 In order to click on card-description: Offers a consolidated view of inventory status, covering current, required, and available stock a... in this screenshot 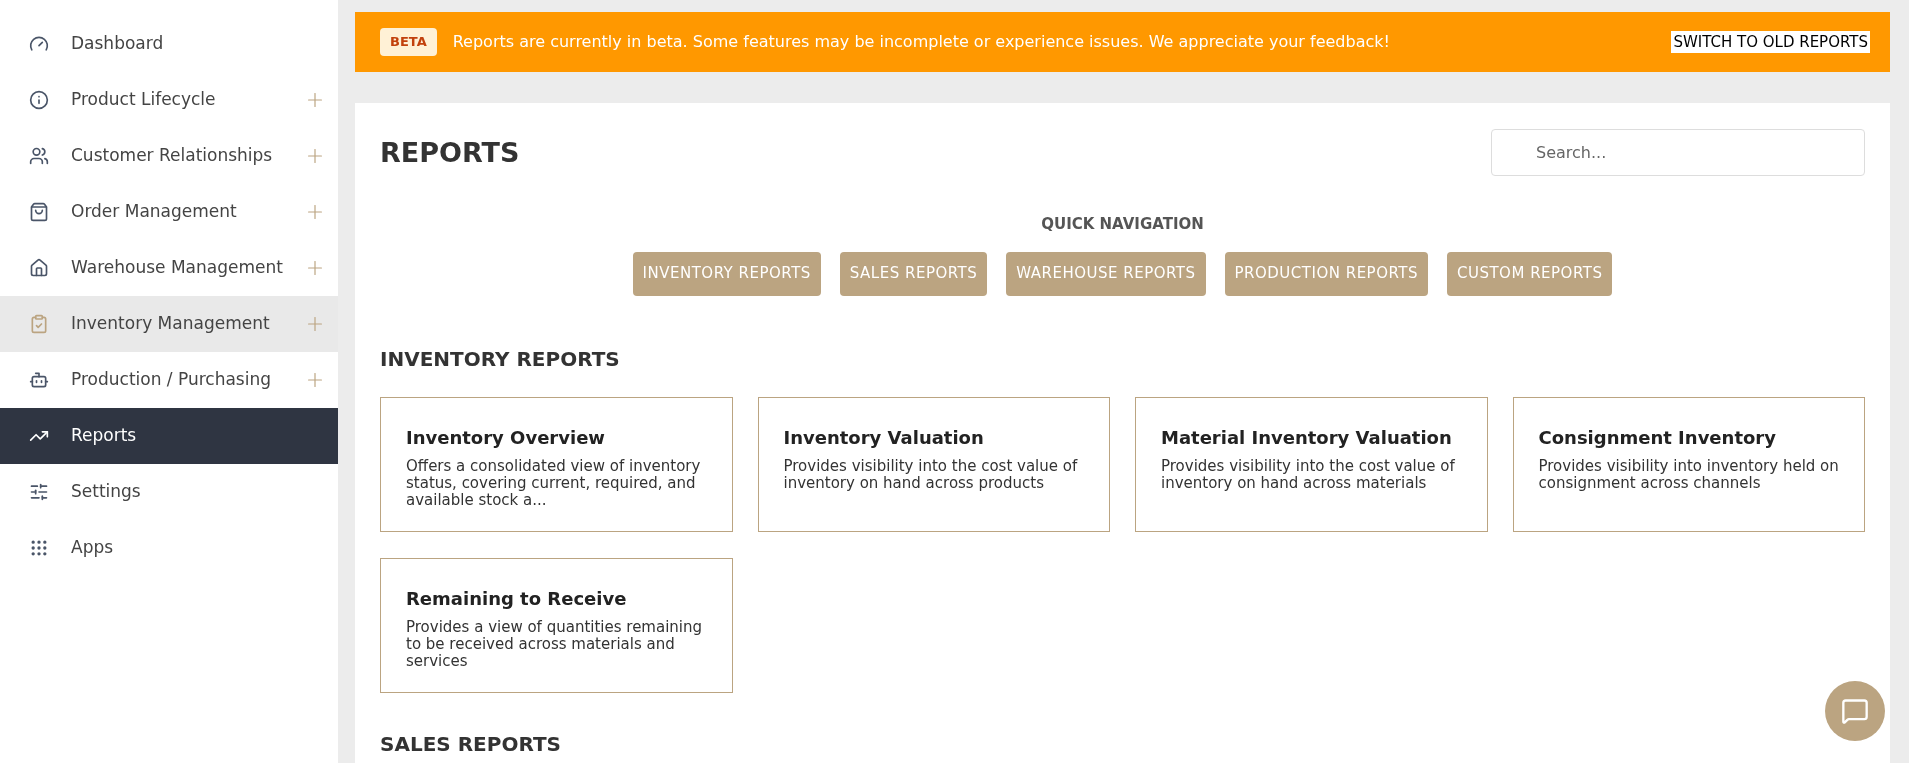, I will do `click(554, 483)`.